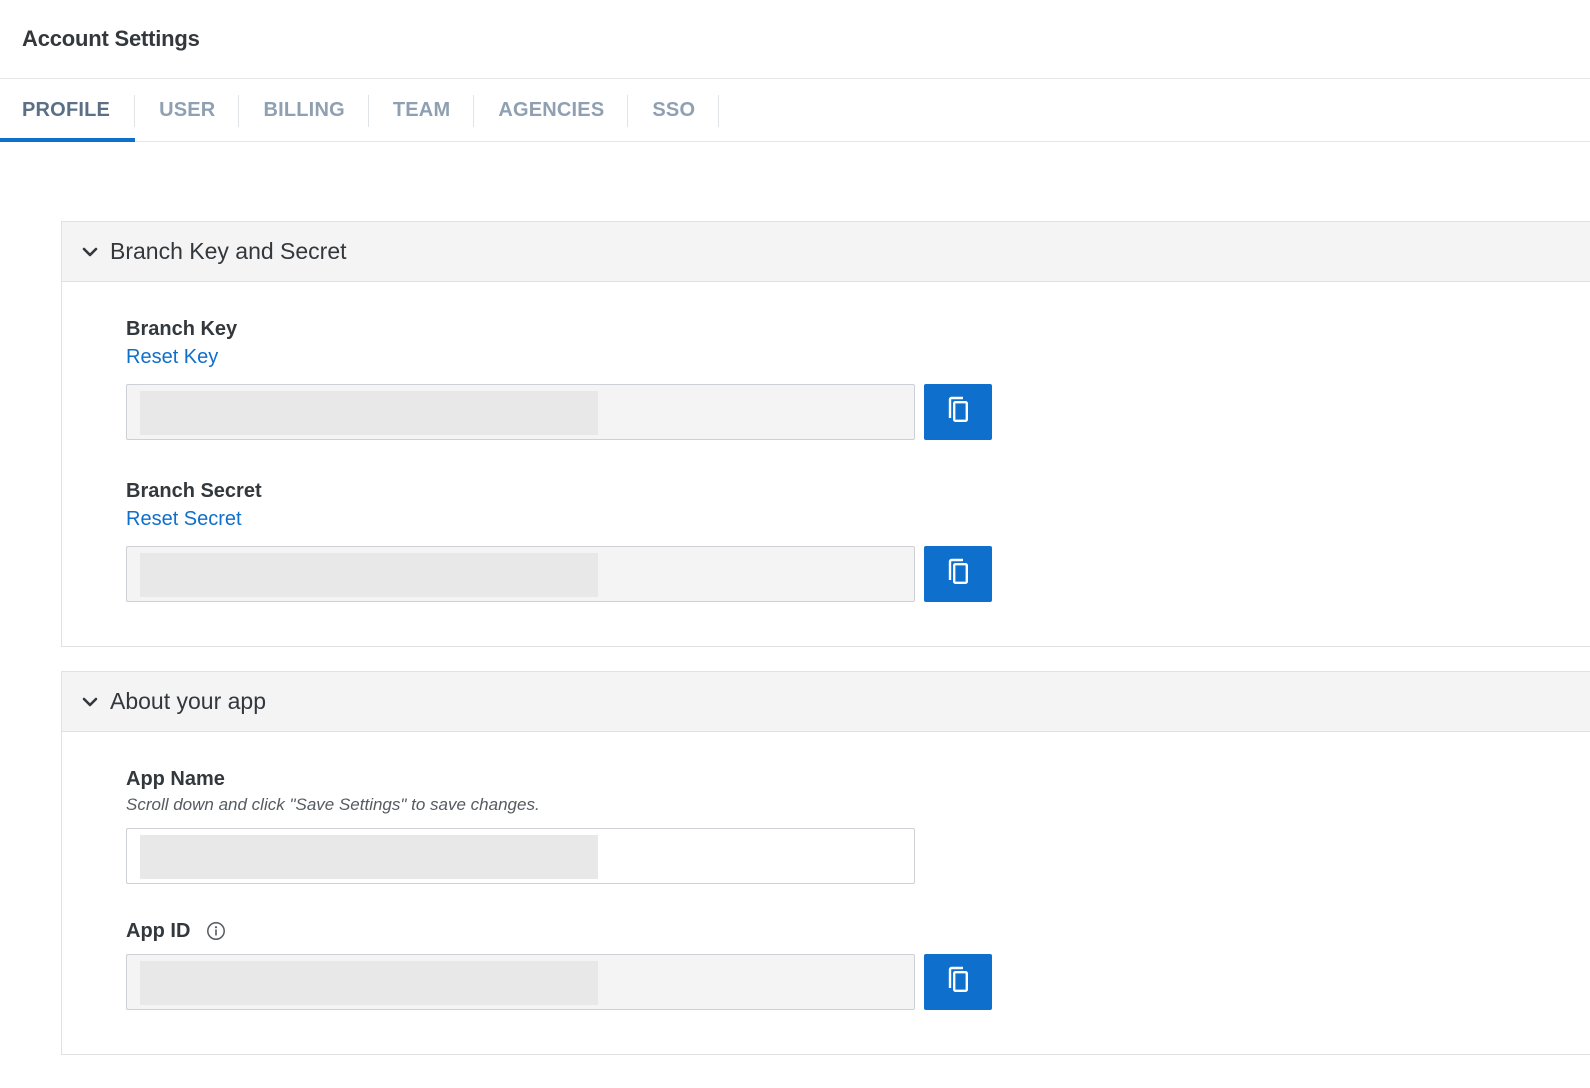 The width and height of the screenshot is (1590, 1088). I want to click on app-id-input, so click(520, 982).